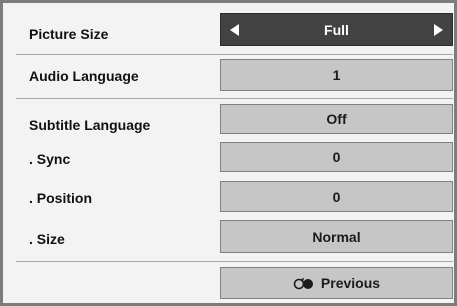 The image size is (457, 306). Describe the element at coordinates (69, 34) in the screenshot. I see `picture-size-label: Picture Size` at that location.